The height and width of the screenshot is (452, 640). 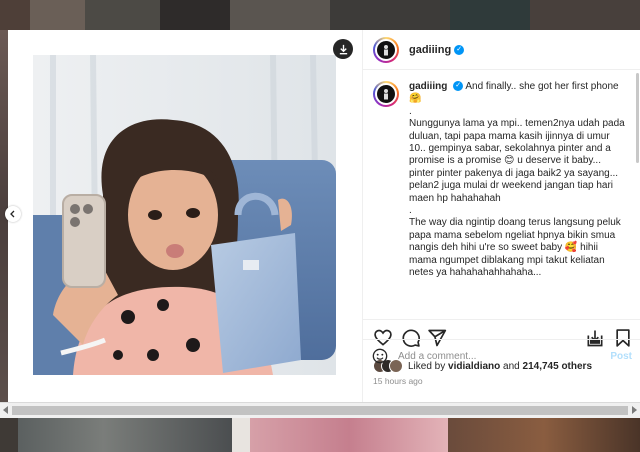 I want to click on post-header: gadiiing ✓, so click(x=501, y=50).